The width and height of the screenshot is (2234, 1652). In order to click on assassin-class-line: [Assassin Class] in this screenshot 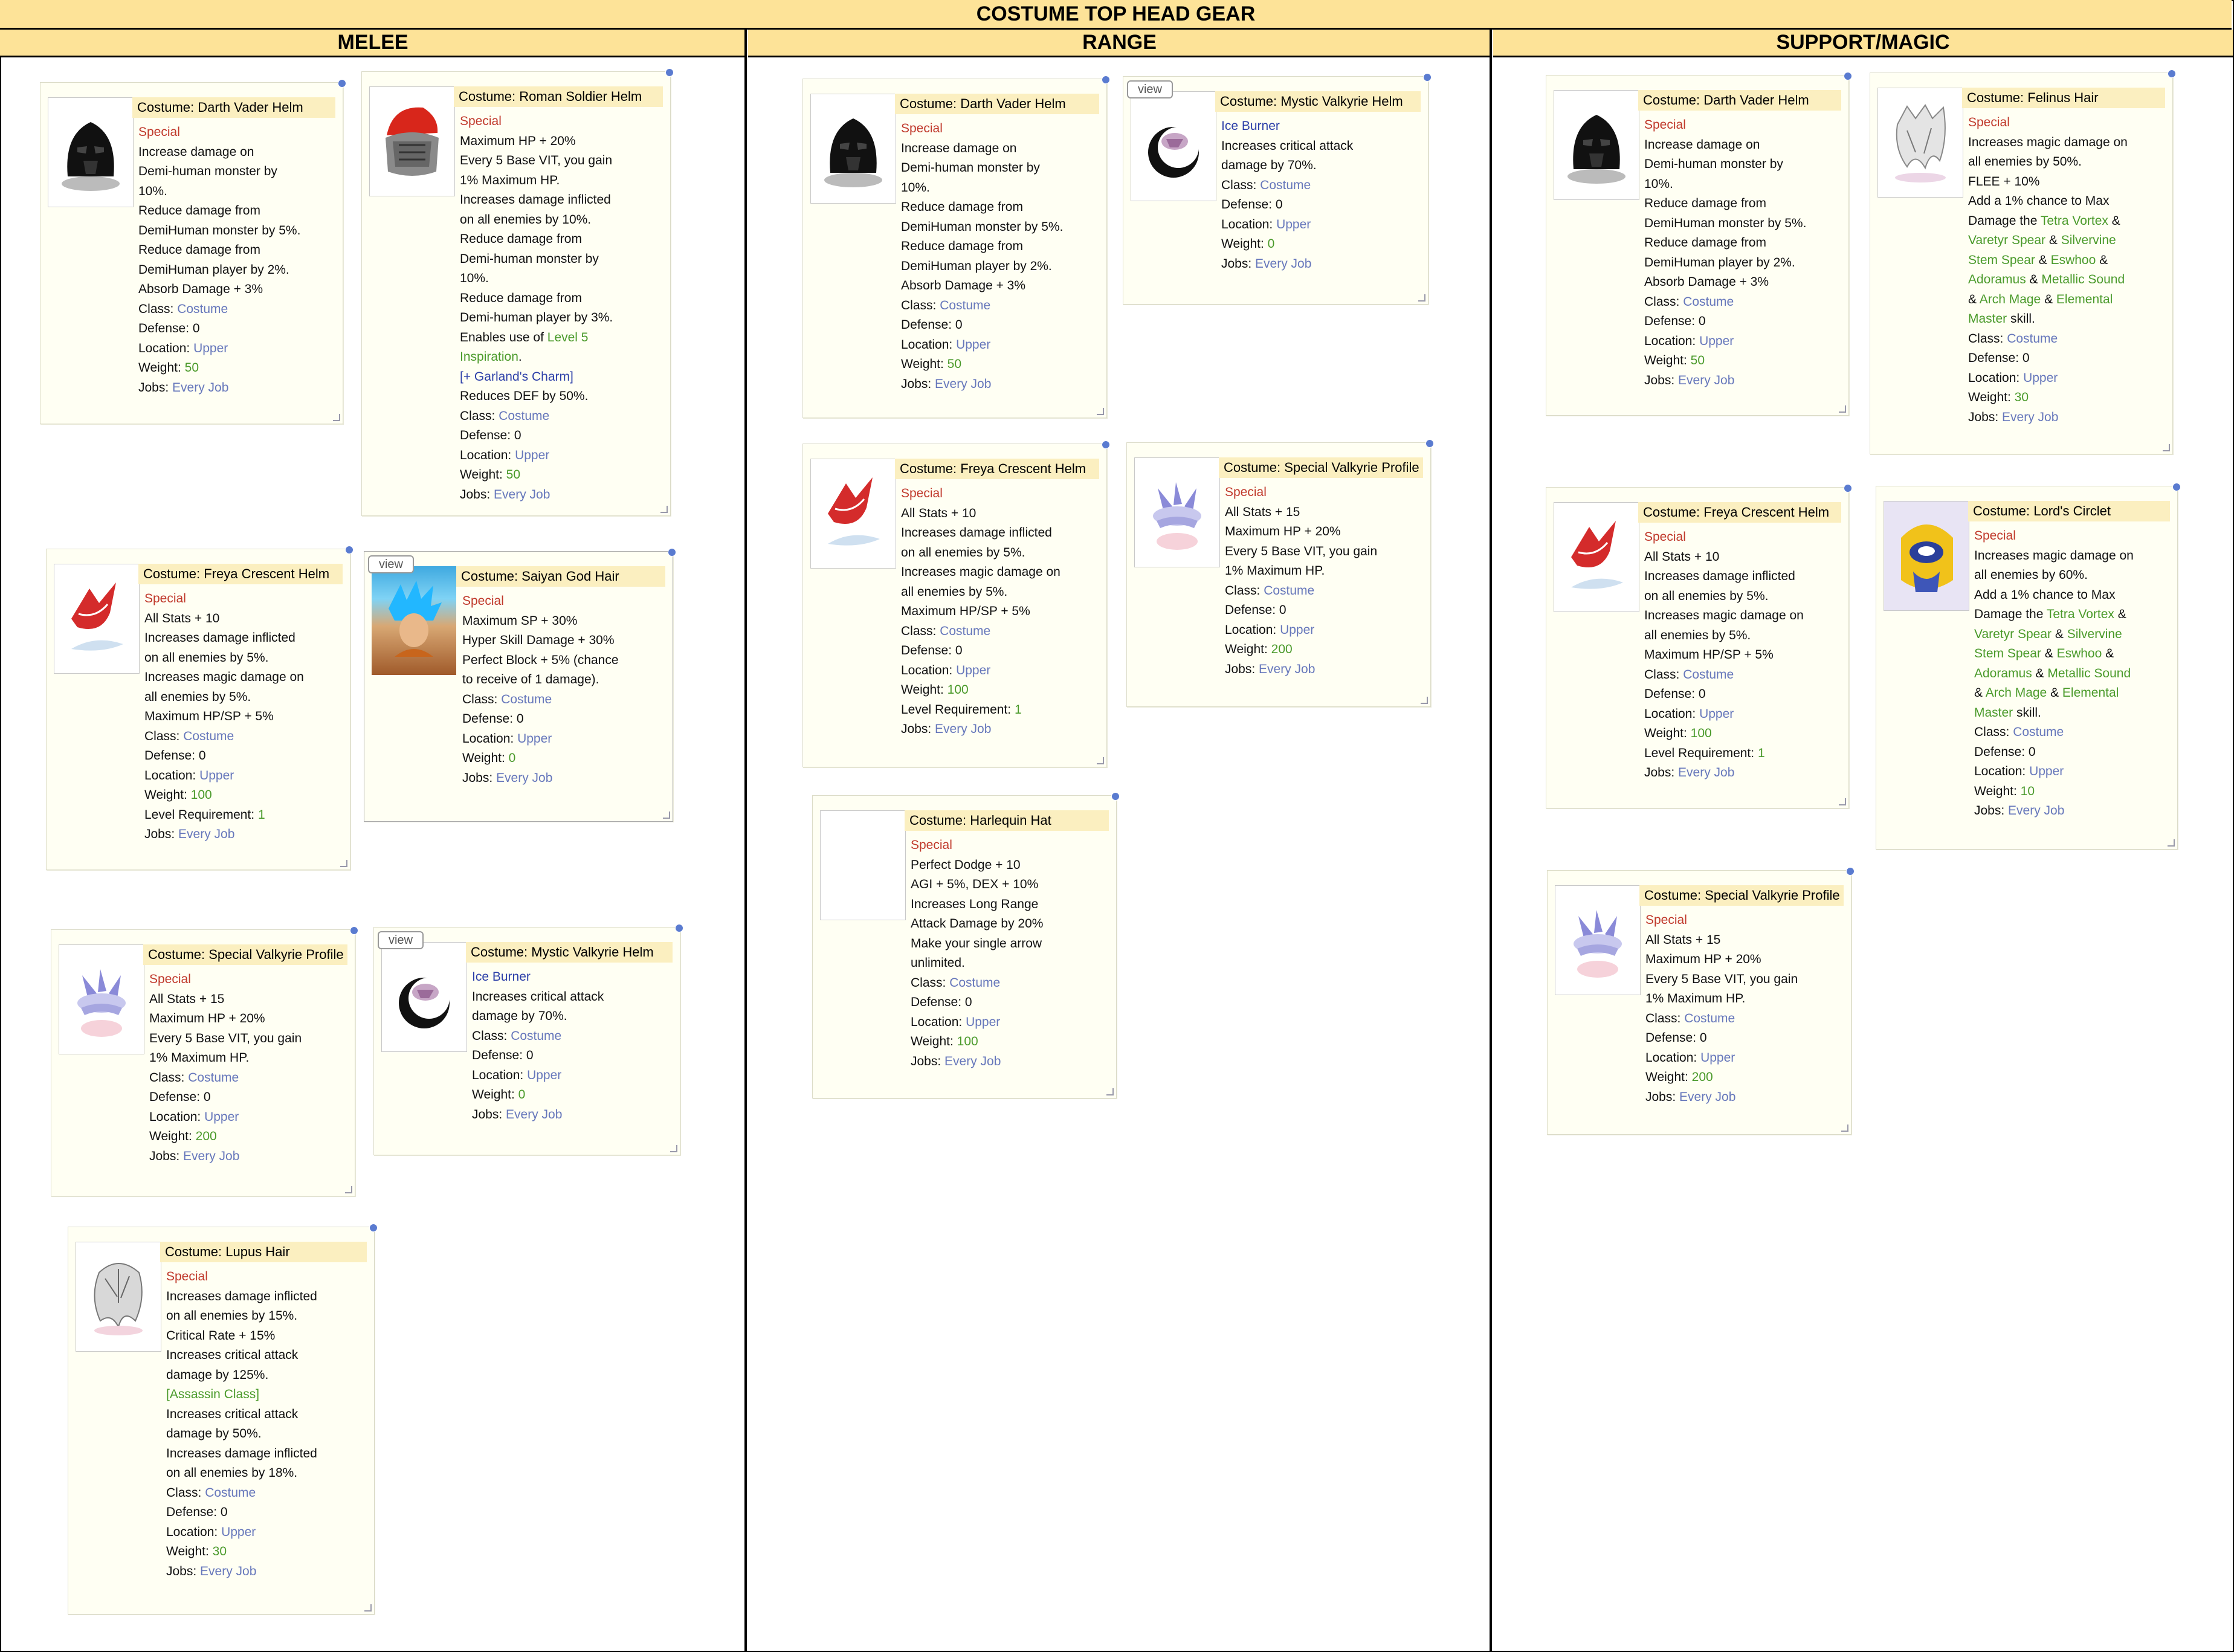, I will do `click(213, 1394)`.